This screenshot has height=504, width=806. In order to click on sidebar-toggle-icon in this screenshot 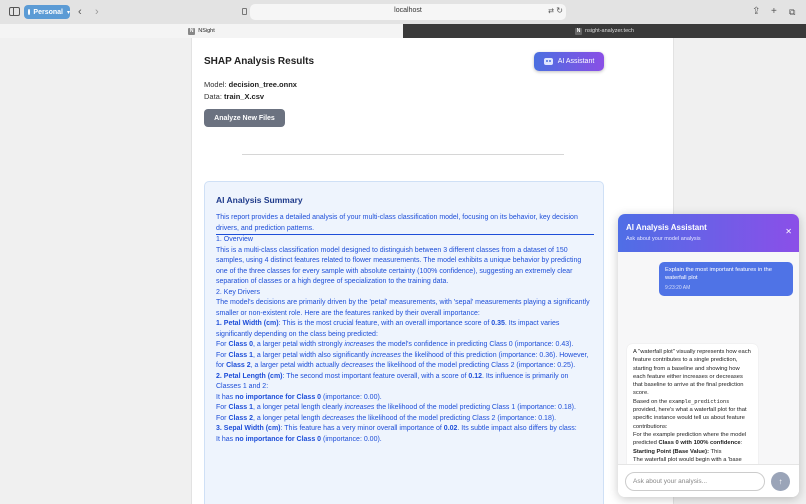, I will do `click(14, 11)`.